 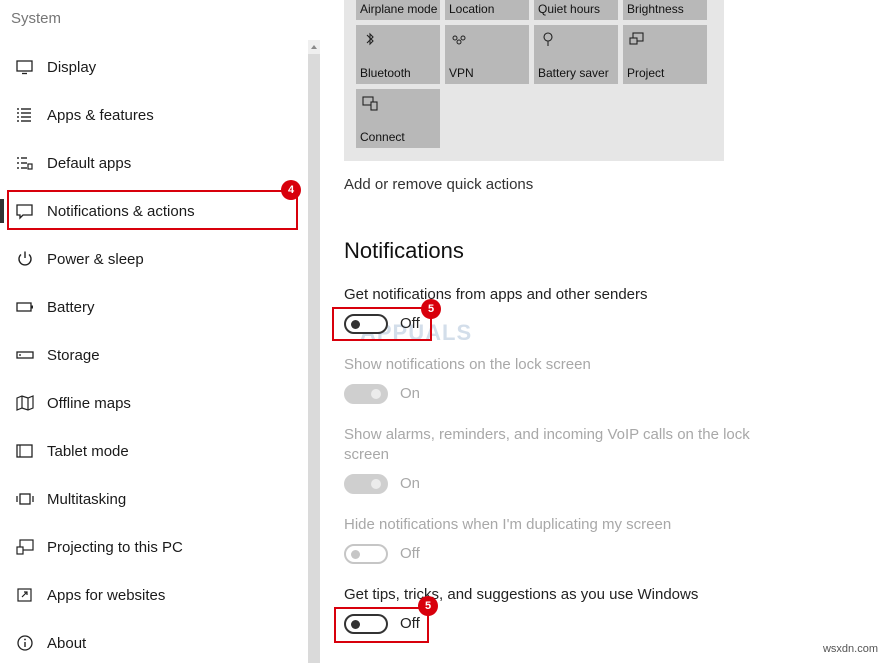 I want to click on sidebar-title: System, so click(x=36, y=18).